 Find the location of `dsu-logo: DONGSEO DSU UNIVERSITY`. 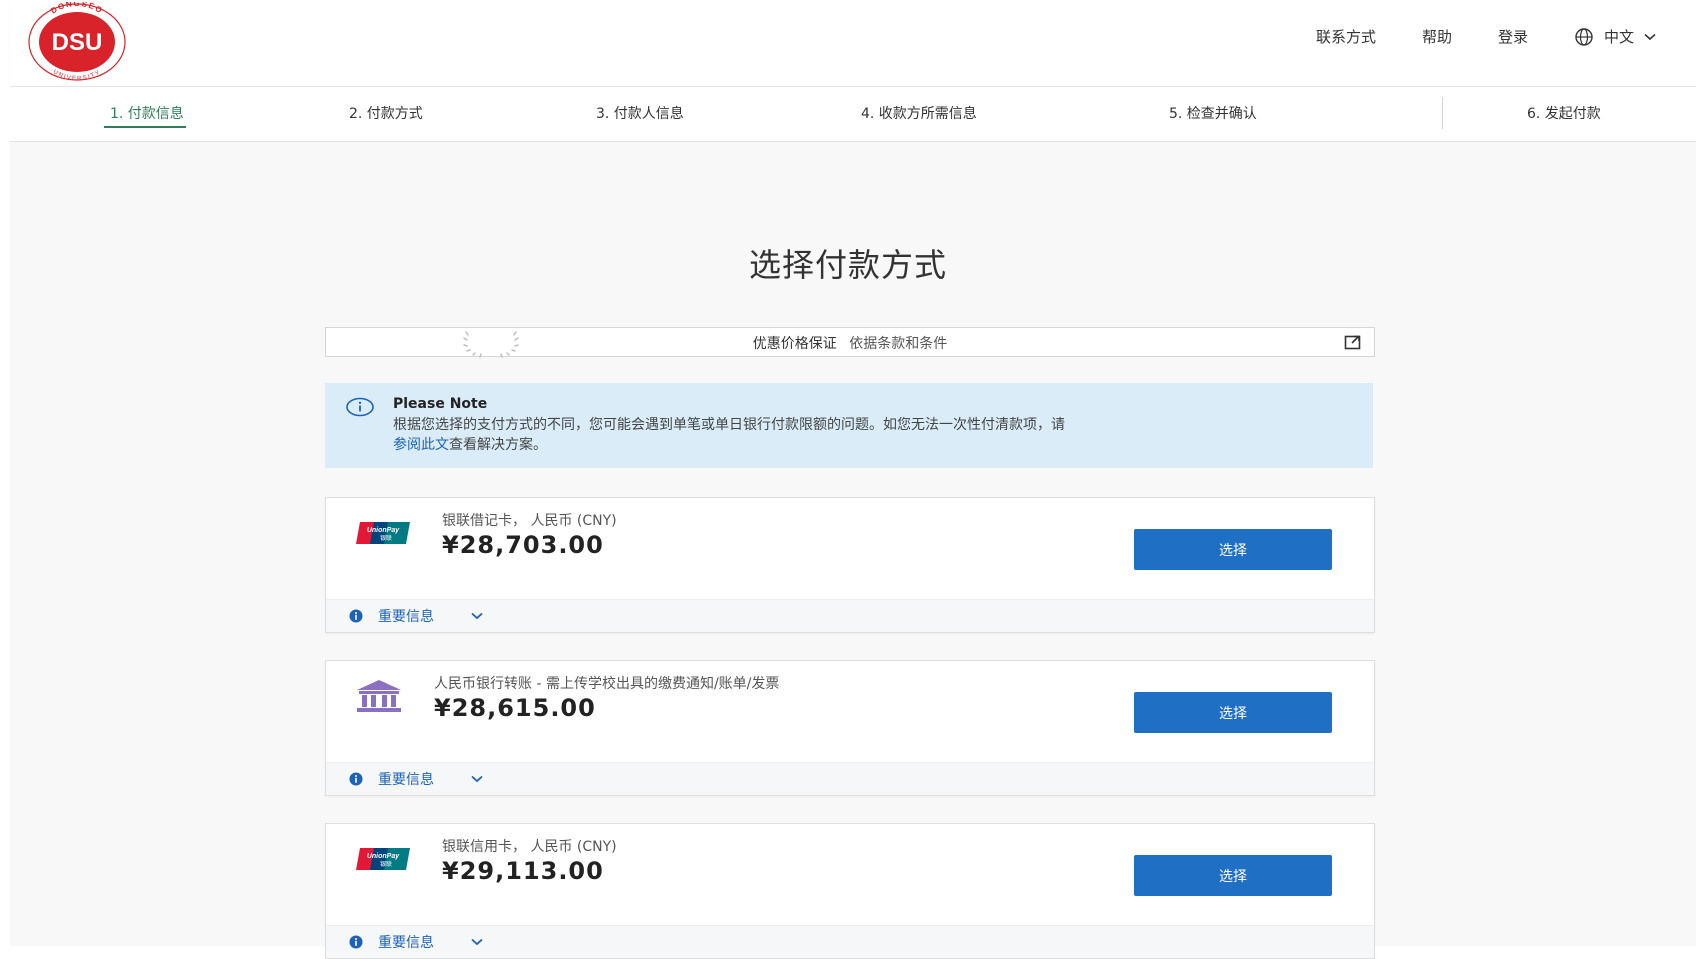

dsu-logo: DONGSEO DSU UNIVERSITY is located at coordinates (77, 42).